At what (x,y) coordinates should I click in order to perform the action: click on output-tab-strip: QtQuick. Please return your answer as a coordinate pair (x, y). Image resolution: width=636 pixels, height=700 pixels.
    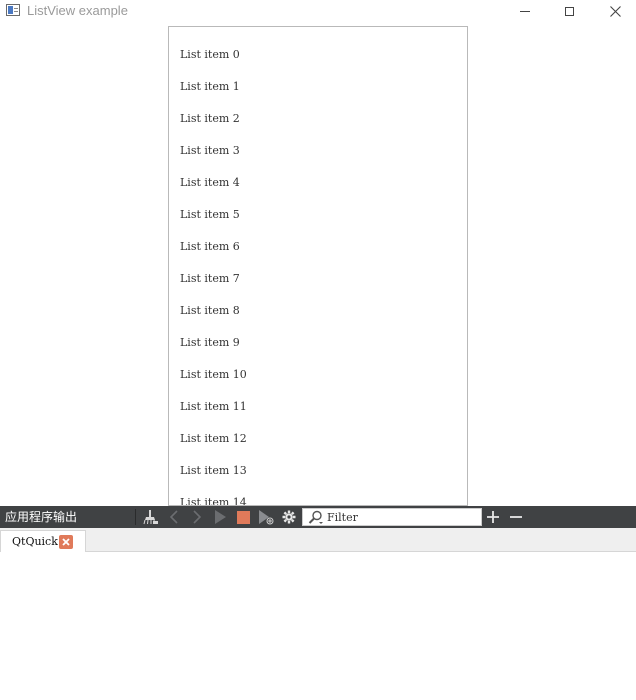
    Looking at the image, I should click on (318, 540).